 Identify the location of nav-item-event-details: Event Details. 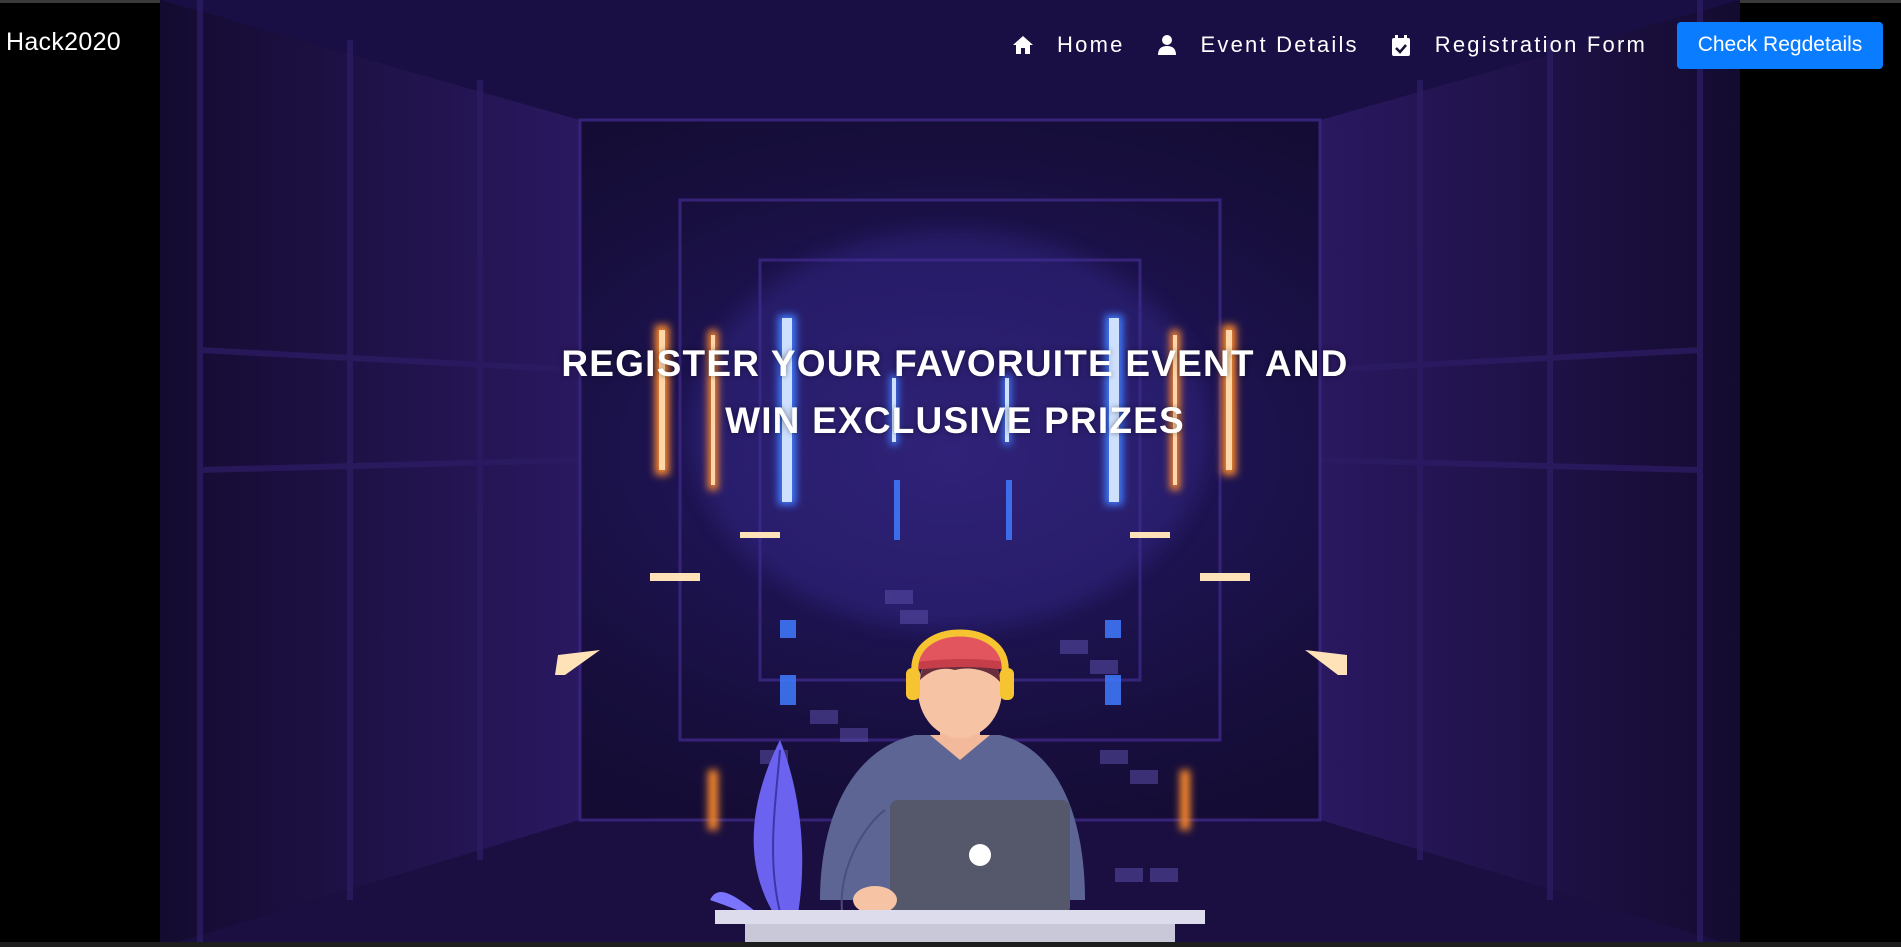
(1257, 45).